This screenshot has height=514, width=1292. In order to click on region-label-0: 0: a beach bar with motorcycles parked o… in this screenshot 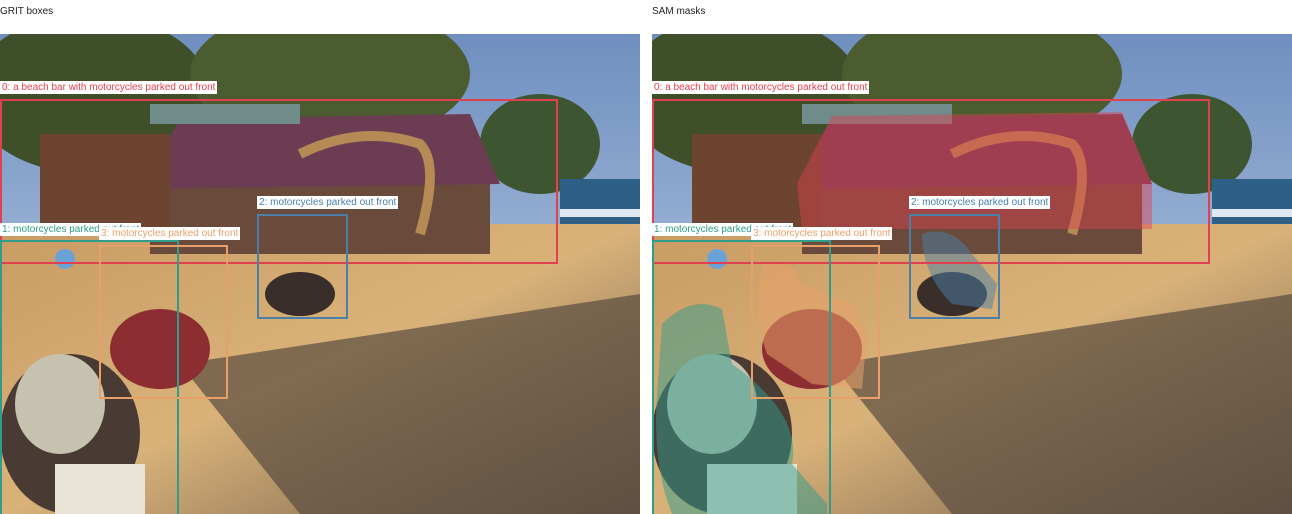, I will do `click(109, 87)`.